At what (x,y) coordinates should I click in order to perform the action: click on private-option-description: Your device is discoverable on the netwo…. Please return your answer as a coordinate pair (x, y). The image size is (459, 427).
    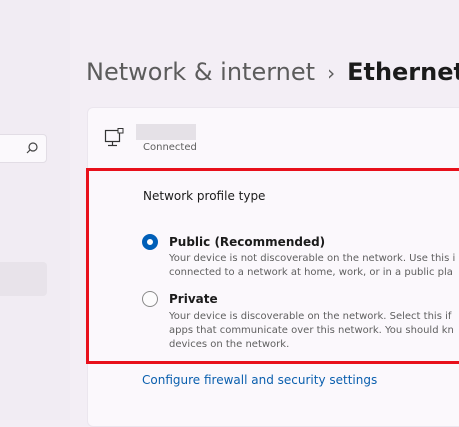
    Looking at the image, I should click on (311, 331).